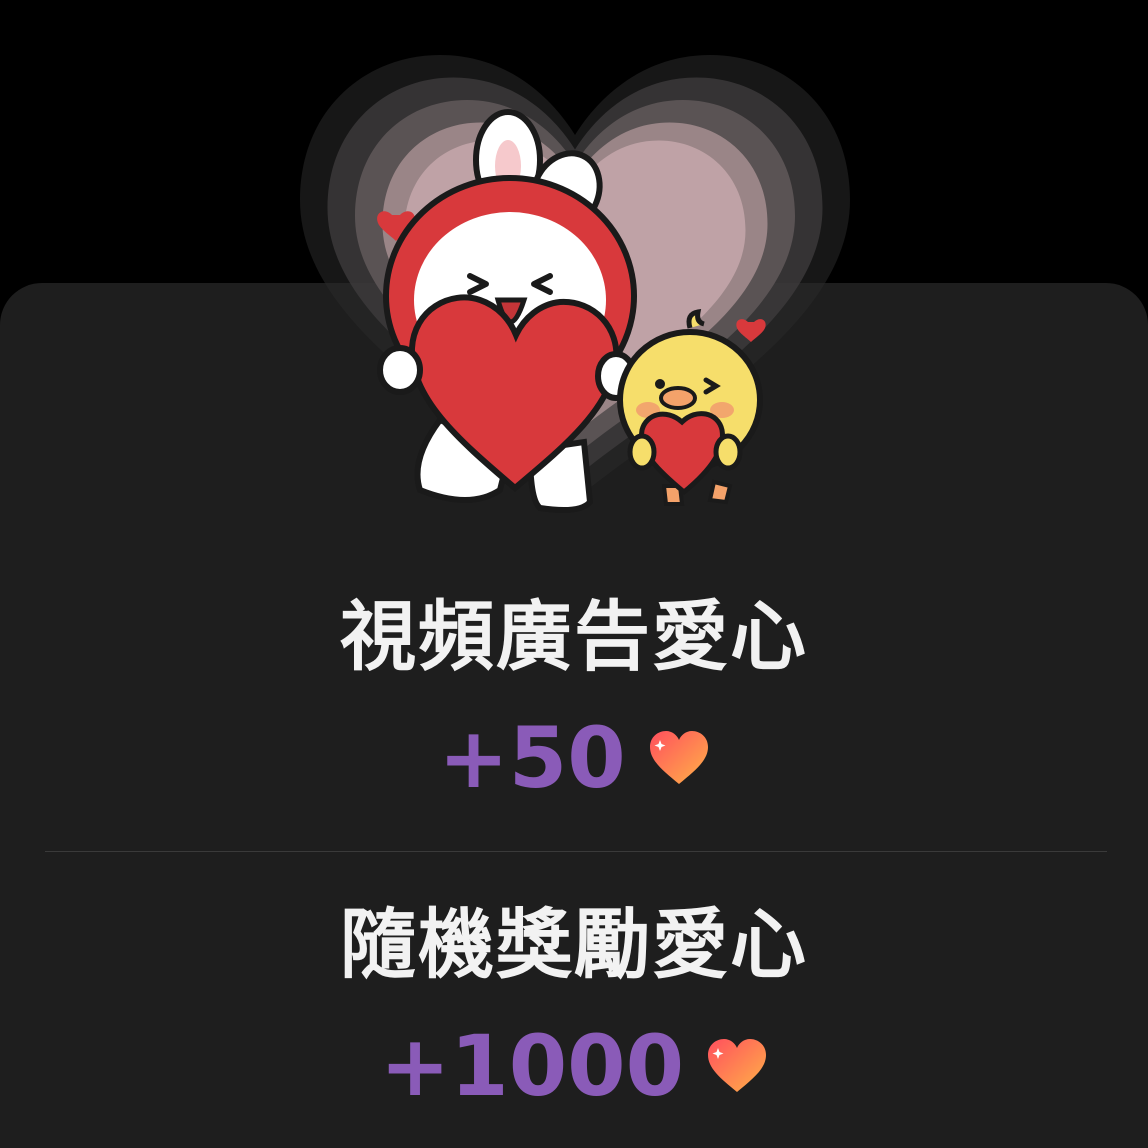 Image resolution: width=1148 pixels, height=1148 pixels. I want to click on bunny-chick-illustration, so click(580, 315).